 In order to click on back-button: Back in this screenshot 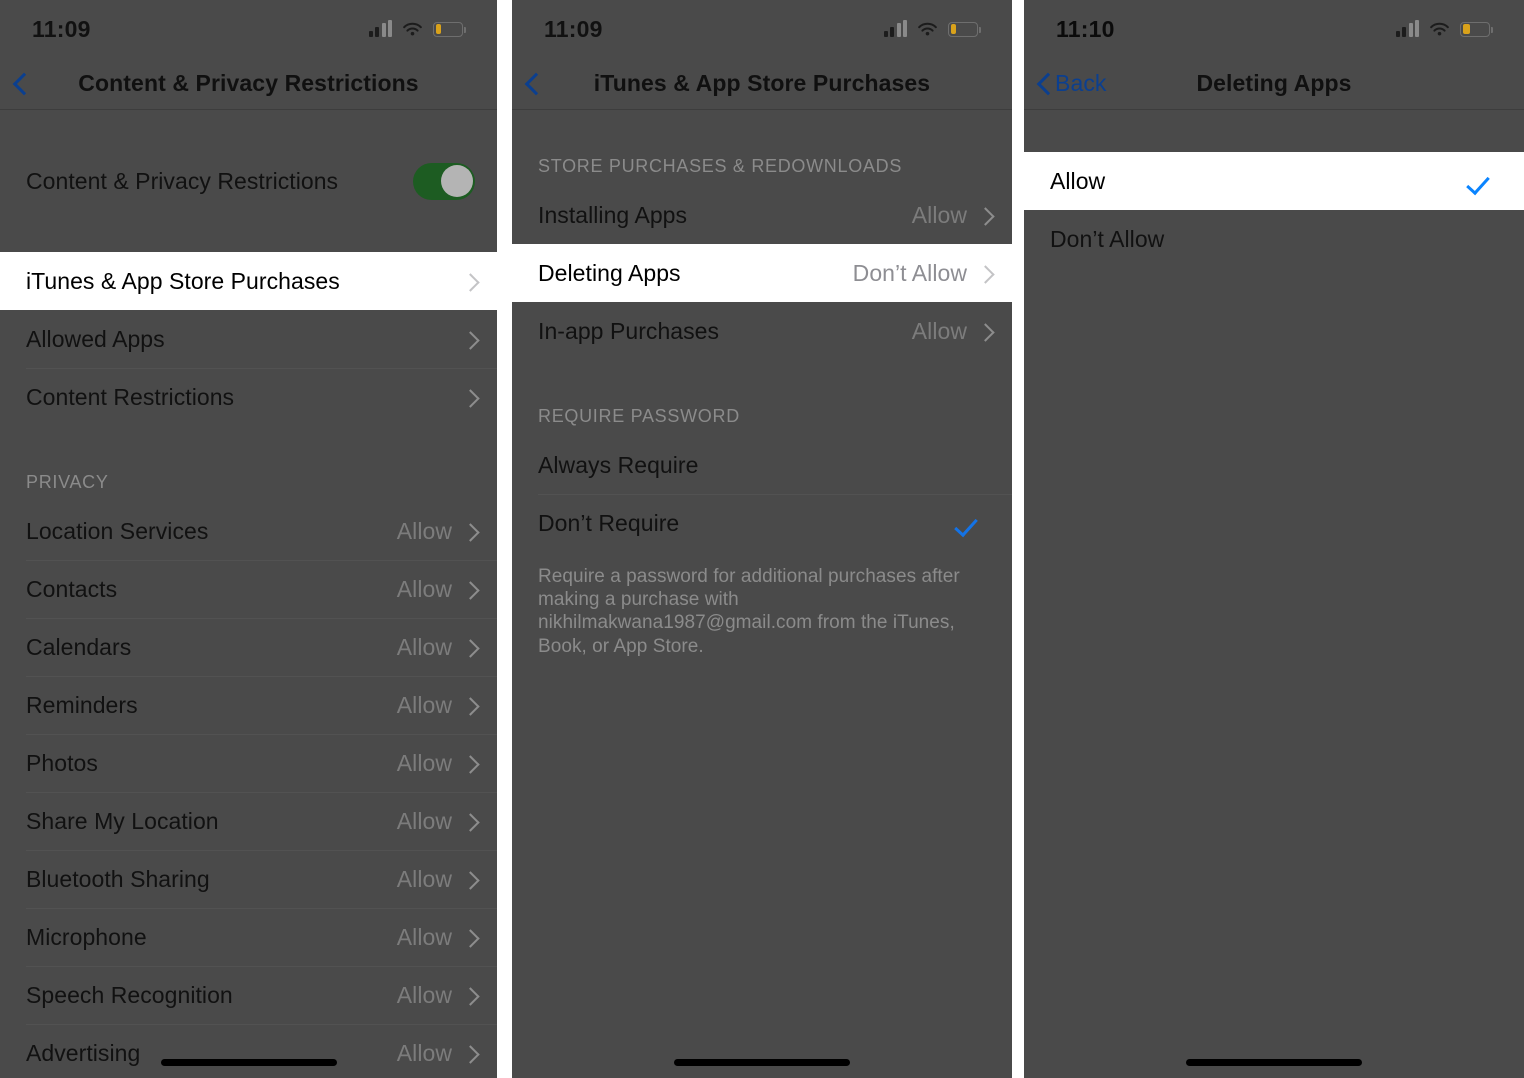, I will do `click(1072, 83)`.